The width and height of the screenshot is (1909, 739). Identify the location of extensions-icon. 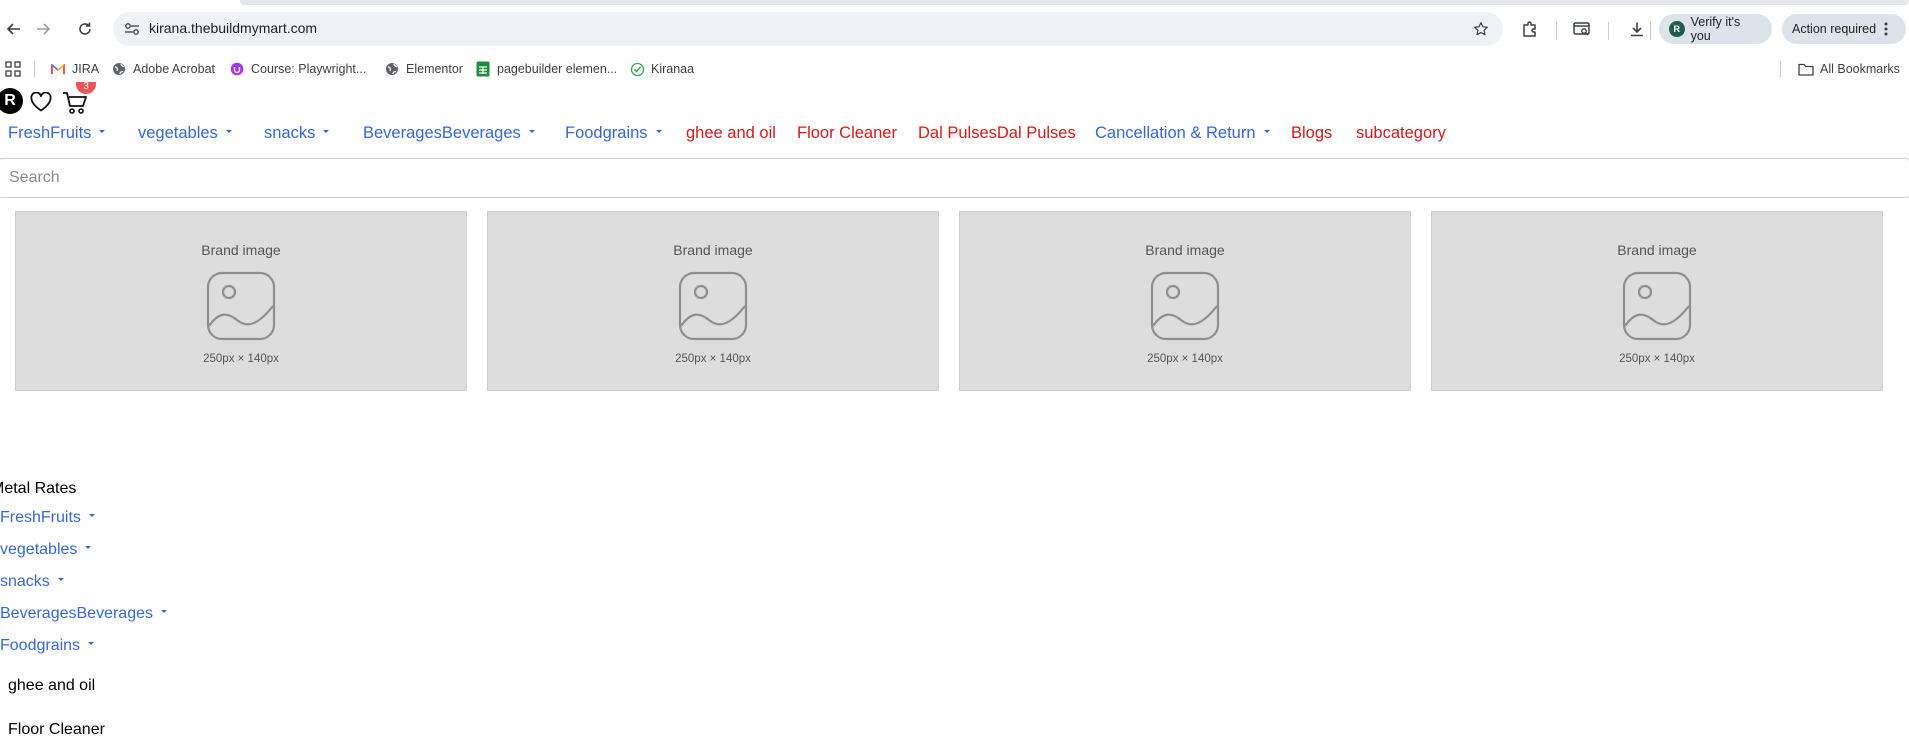
(1530, 29).